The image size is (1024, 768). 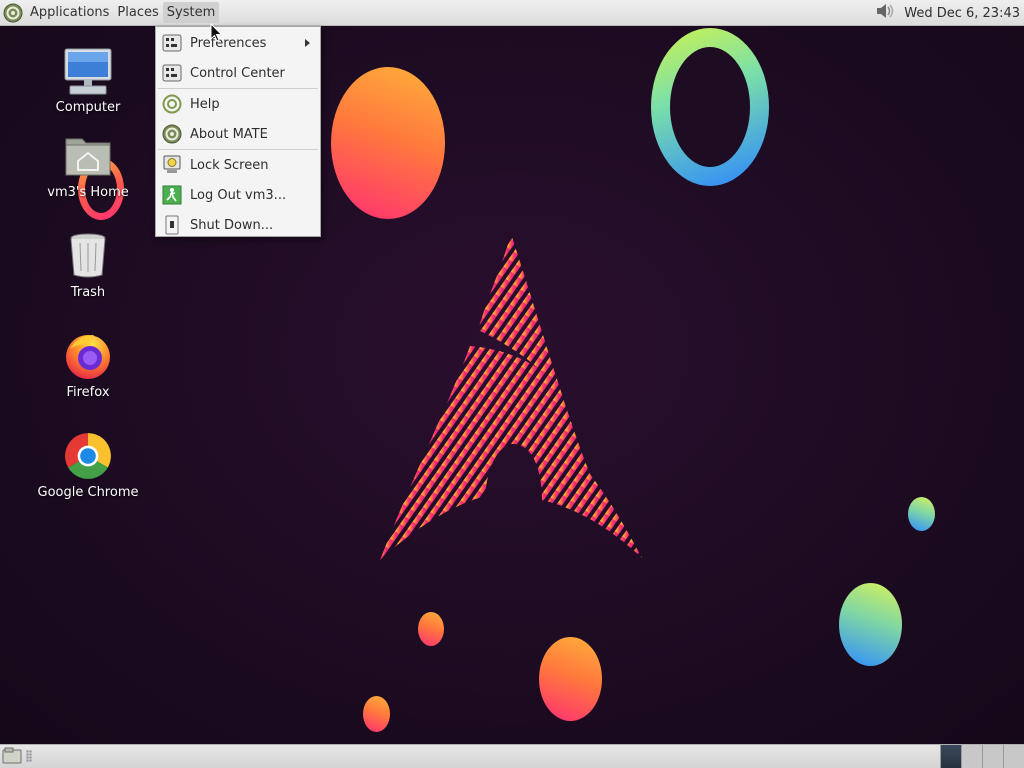 What do you see at coordinates (238, 104) in the screenshot?
I see `menu-item-help: Help` at bounding box center [238, 104].